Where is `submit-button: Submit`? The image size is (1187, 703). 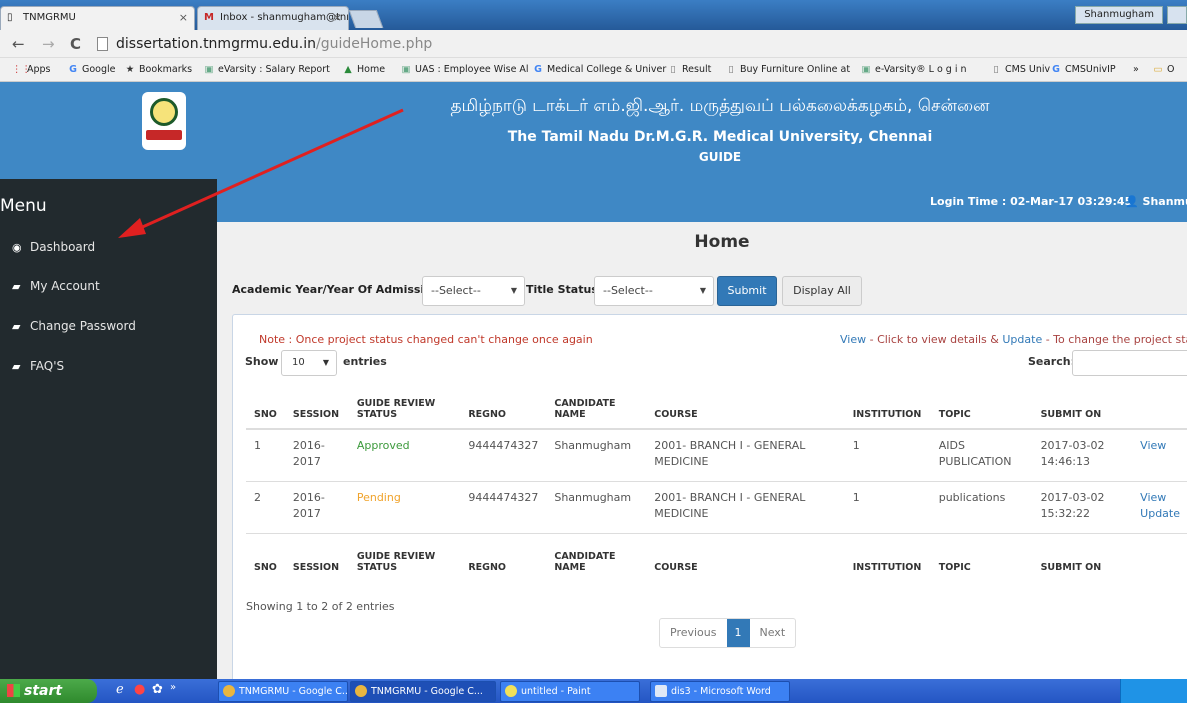 submit-button: Submit is located at coordinates (747, 291).